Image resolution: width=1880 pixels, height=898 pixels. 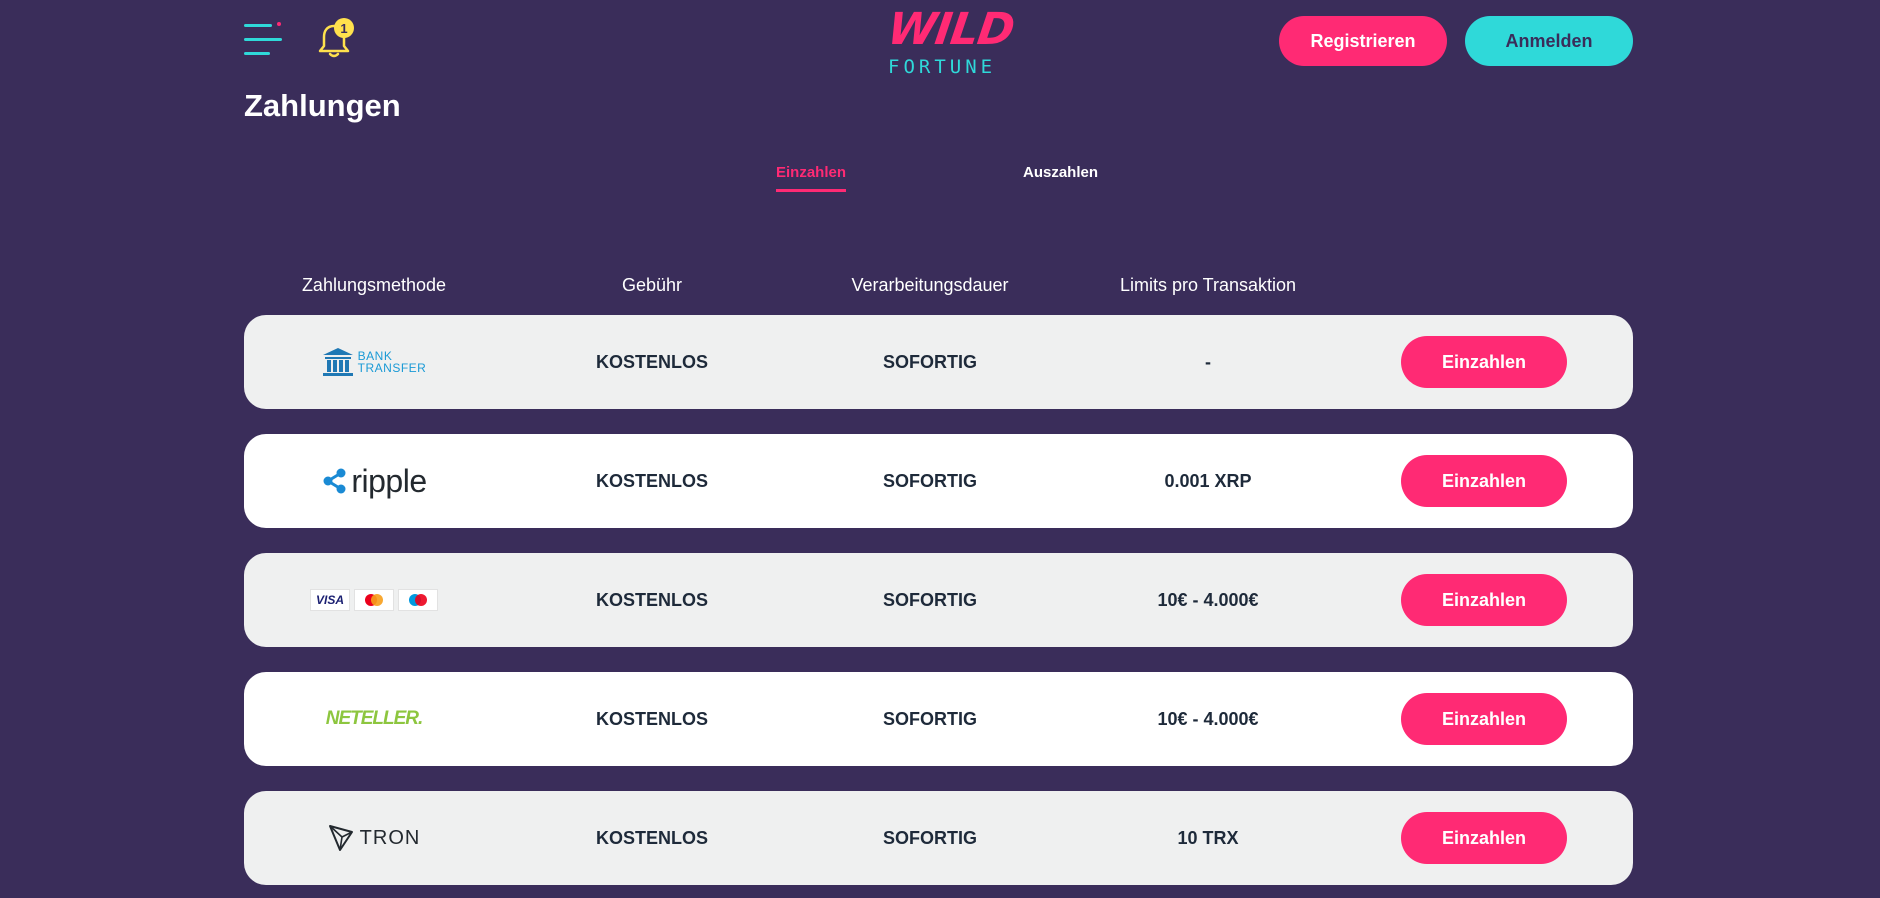 I want to click on payment-method-logo: BANK TRANSFER, so click(x=374, y=362).